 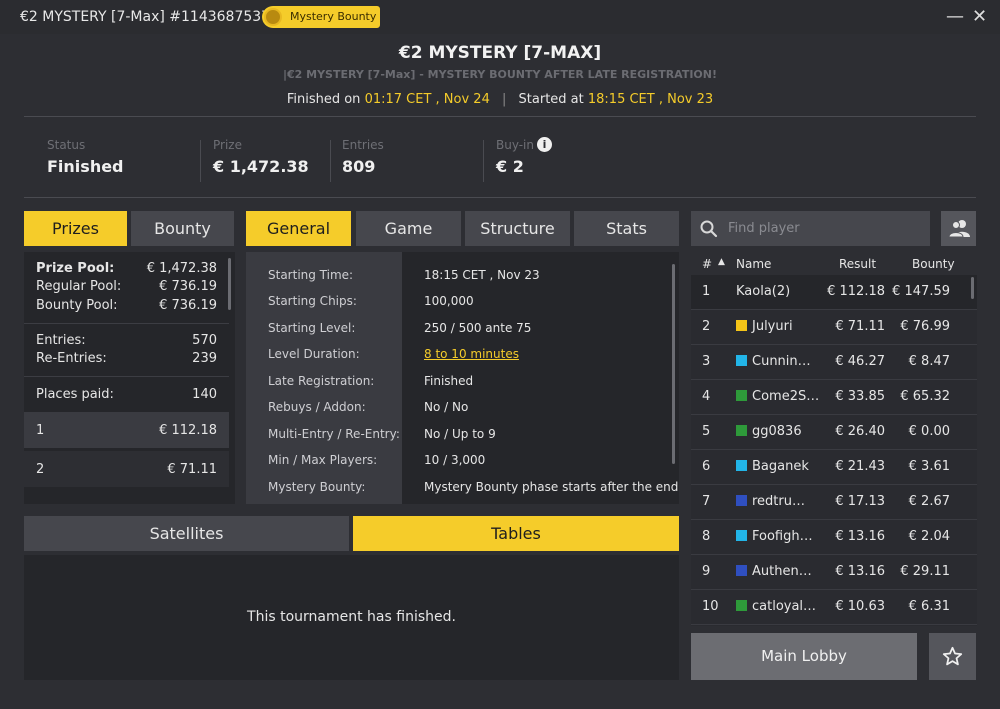 I want to click on player-bounty: € 147.59, so click(x=921, y=291).